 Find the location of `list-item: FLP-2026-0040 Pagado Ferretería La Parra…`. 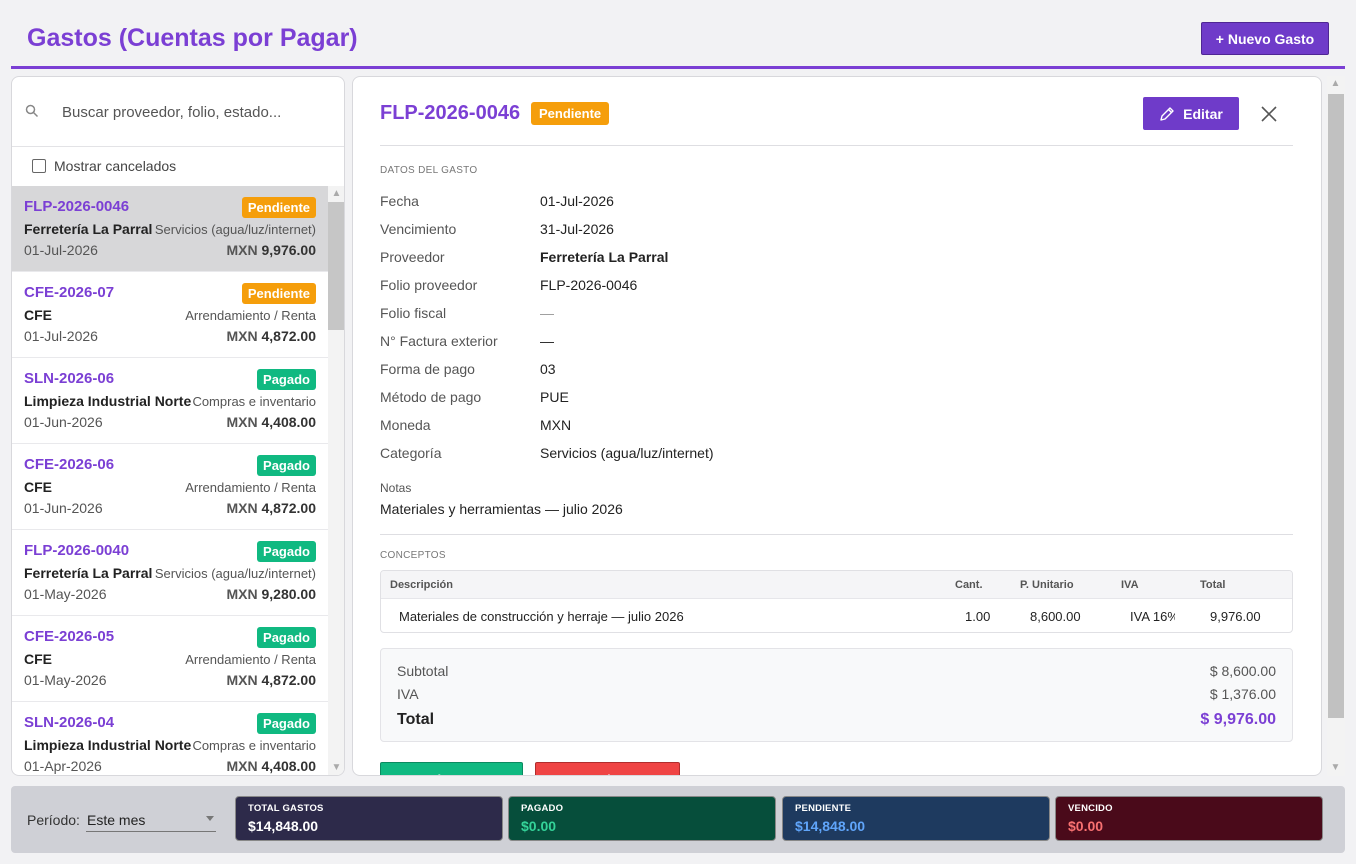

list-item: FLP-2026-0040 Pagado Ferretería La Parra… is located at coordinates (170, 573).